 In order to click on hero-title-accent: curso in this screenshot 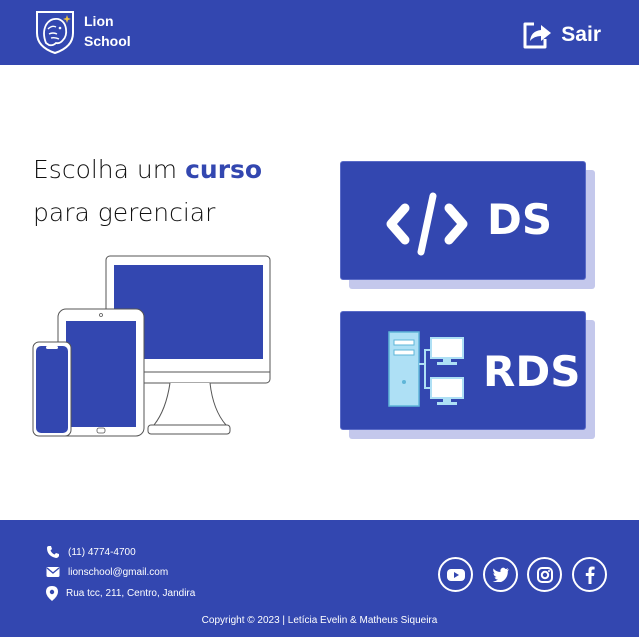, I will do `click(224, 169)`.